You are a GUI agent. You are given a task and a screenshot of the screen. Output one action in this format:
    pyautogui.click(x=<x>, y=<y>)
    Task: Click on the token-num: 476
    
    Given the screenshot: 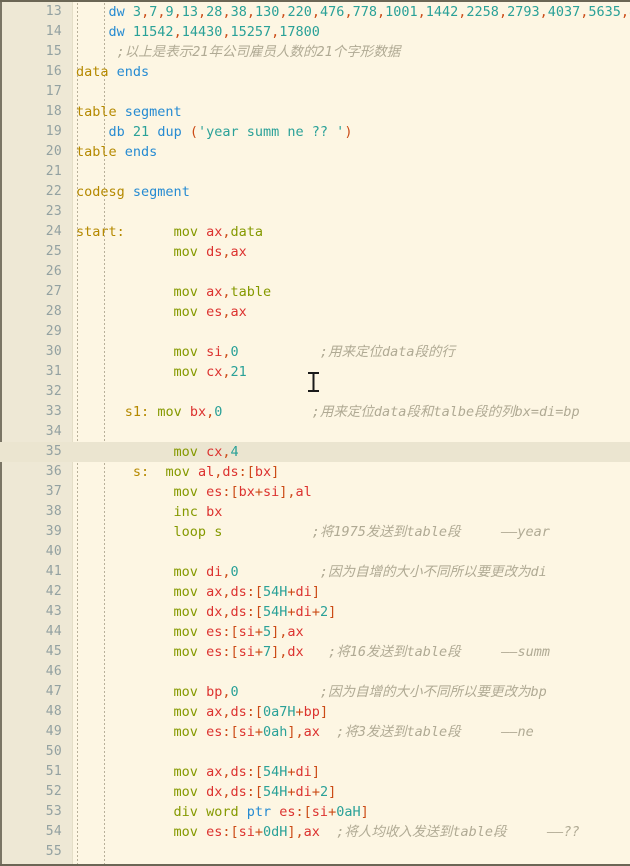 What is the action you would take?
    pyautogui.click(x=332, y=12)
    